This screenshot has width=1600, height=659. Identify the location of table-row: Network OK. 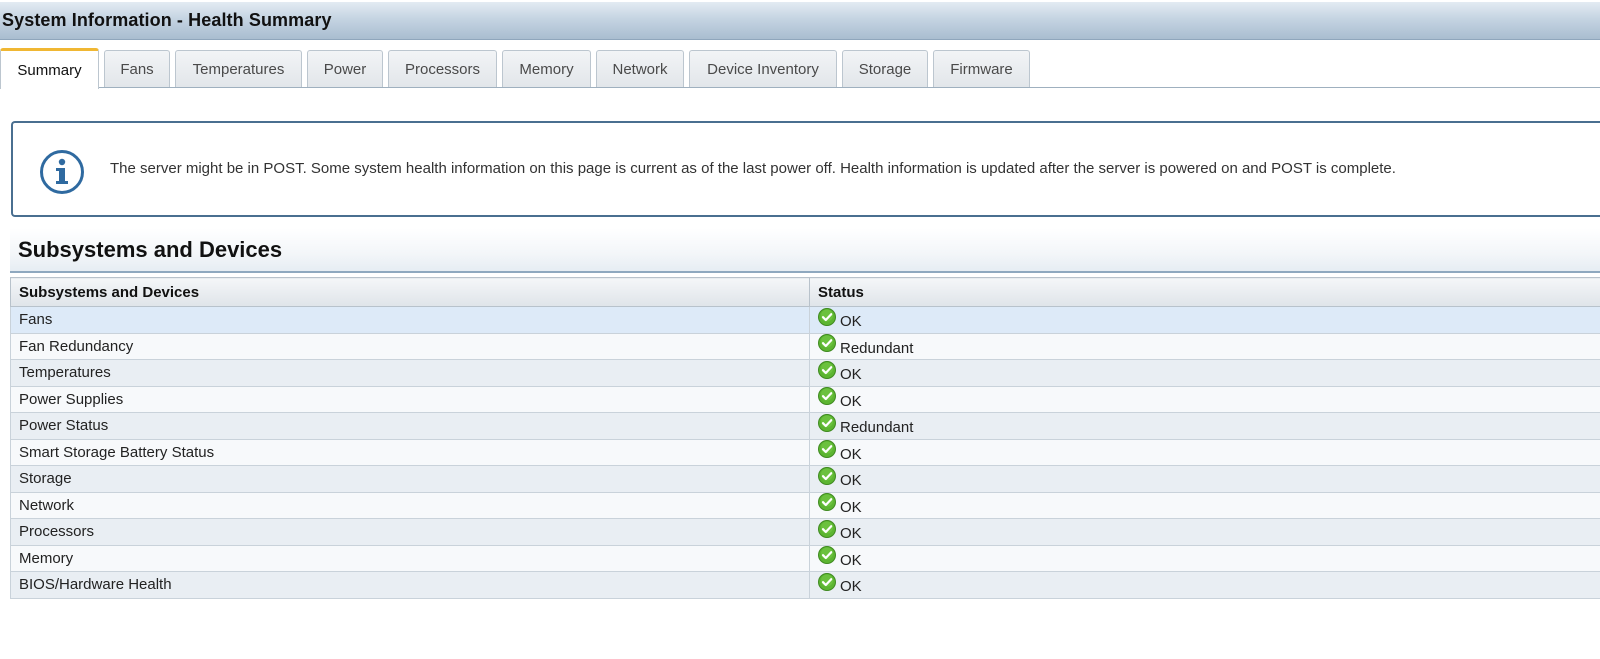
(805, 505).